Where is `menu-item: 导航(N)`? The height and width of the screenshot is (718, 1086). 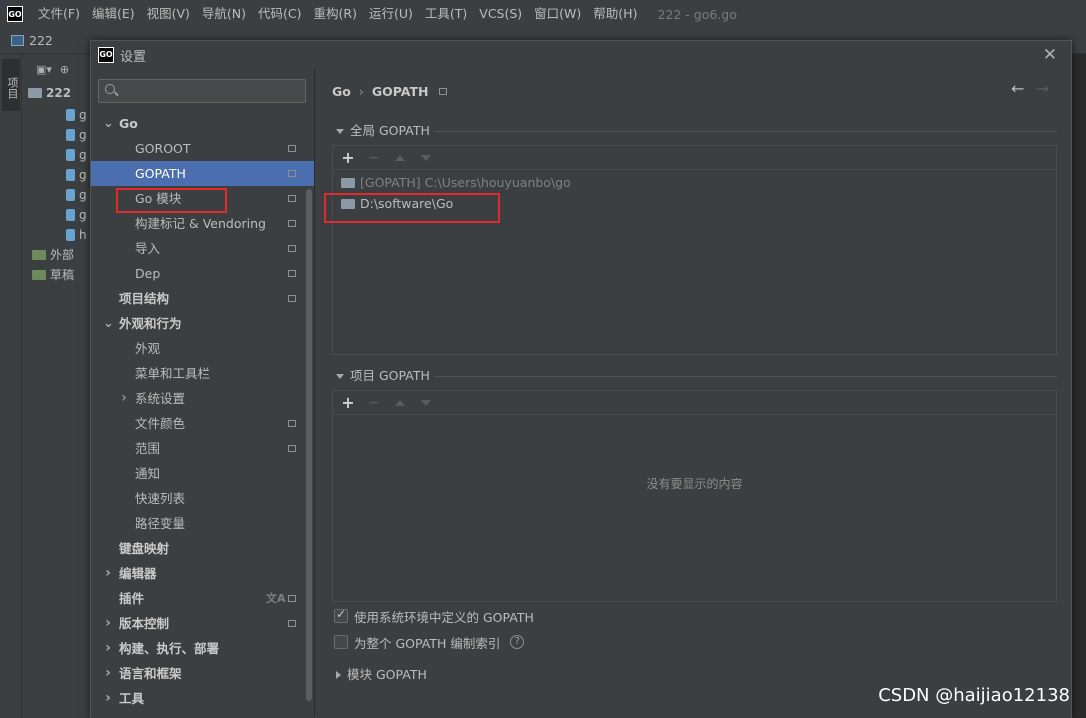
menu-item: 导航(N) is located at coordinates (224, 14).